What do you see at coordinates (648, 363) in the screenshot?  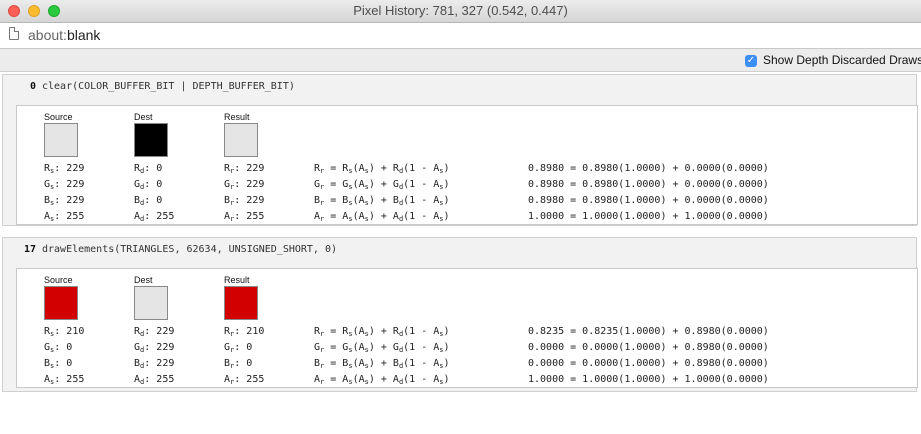 I see `blend-calculation-b: 0.0000 = 0.0000(1.0000) + 0.8980(0.0000)` at bounding box center [648, 363].